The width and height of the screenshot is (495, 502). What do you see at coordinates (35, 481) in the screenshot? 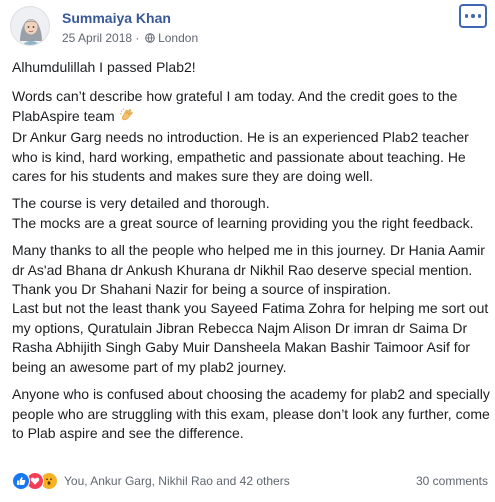
I see `reaction-icons` at bounding box center [35, 481].